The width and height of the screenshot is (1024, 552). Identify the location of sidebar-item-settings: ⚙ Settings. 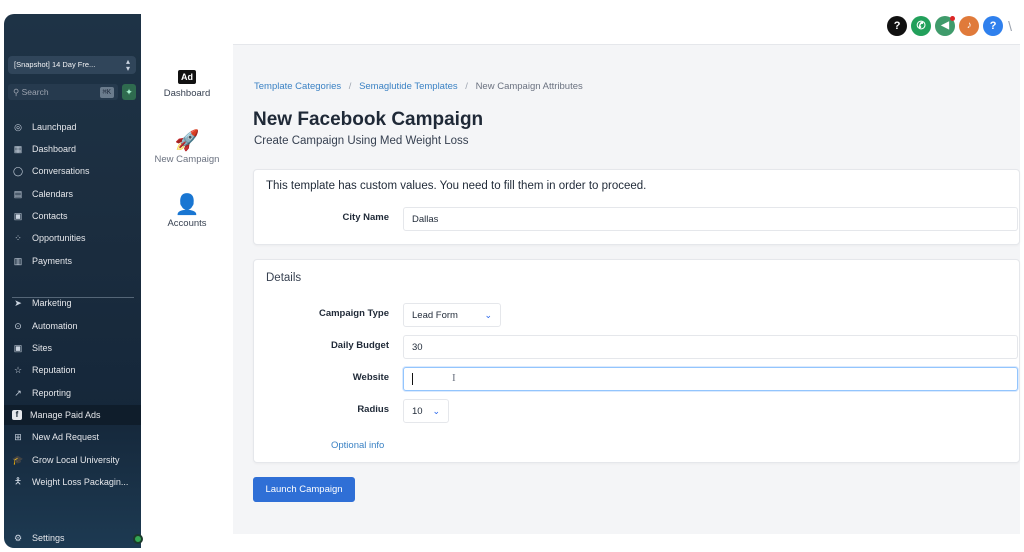
(72, 538).